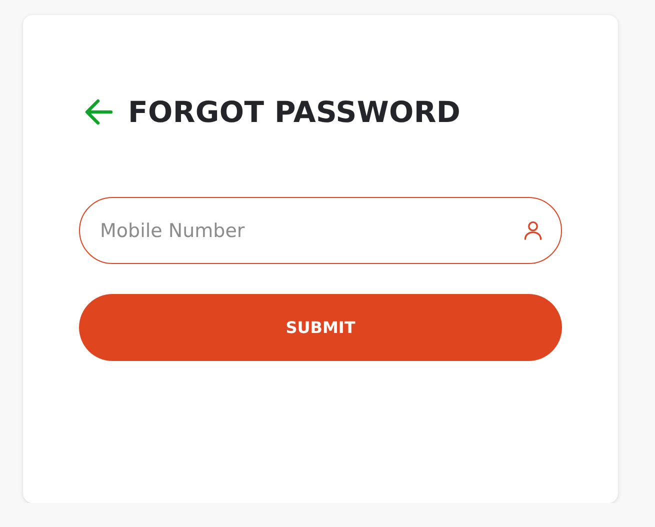 This screenshot has width=655, height=527. What do you see at coordinates (533, 230) in the screenshot?
I see `user-icon` at bounding box center [533, 230].